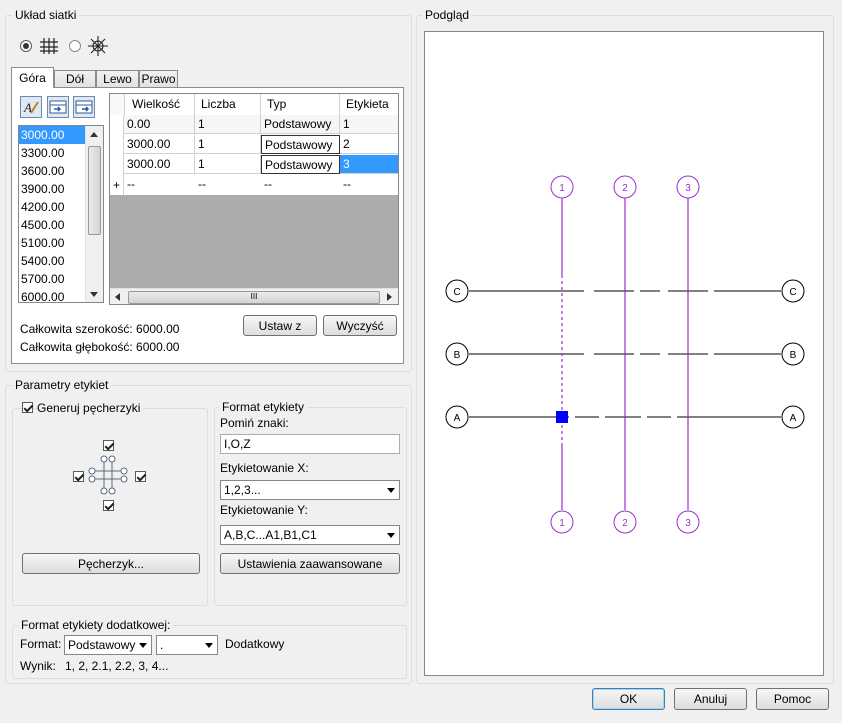  What do you see at coordinates (53, 171) in the screenshot?
I see `list-item: 3600.00` at bounding box center [53, 171].